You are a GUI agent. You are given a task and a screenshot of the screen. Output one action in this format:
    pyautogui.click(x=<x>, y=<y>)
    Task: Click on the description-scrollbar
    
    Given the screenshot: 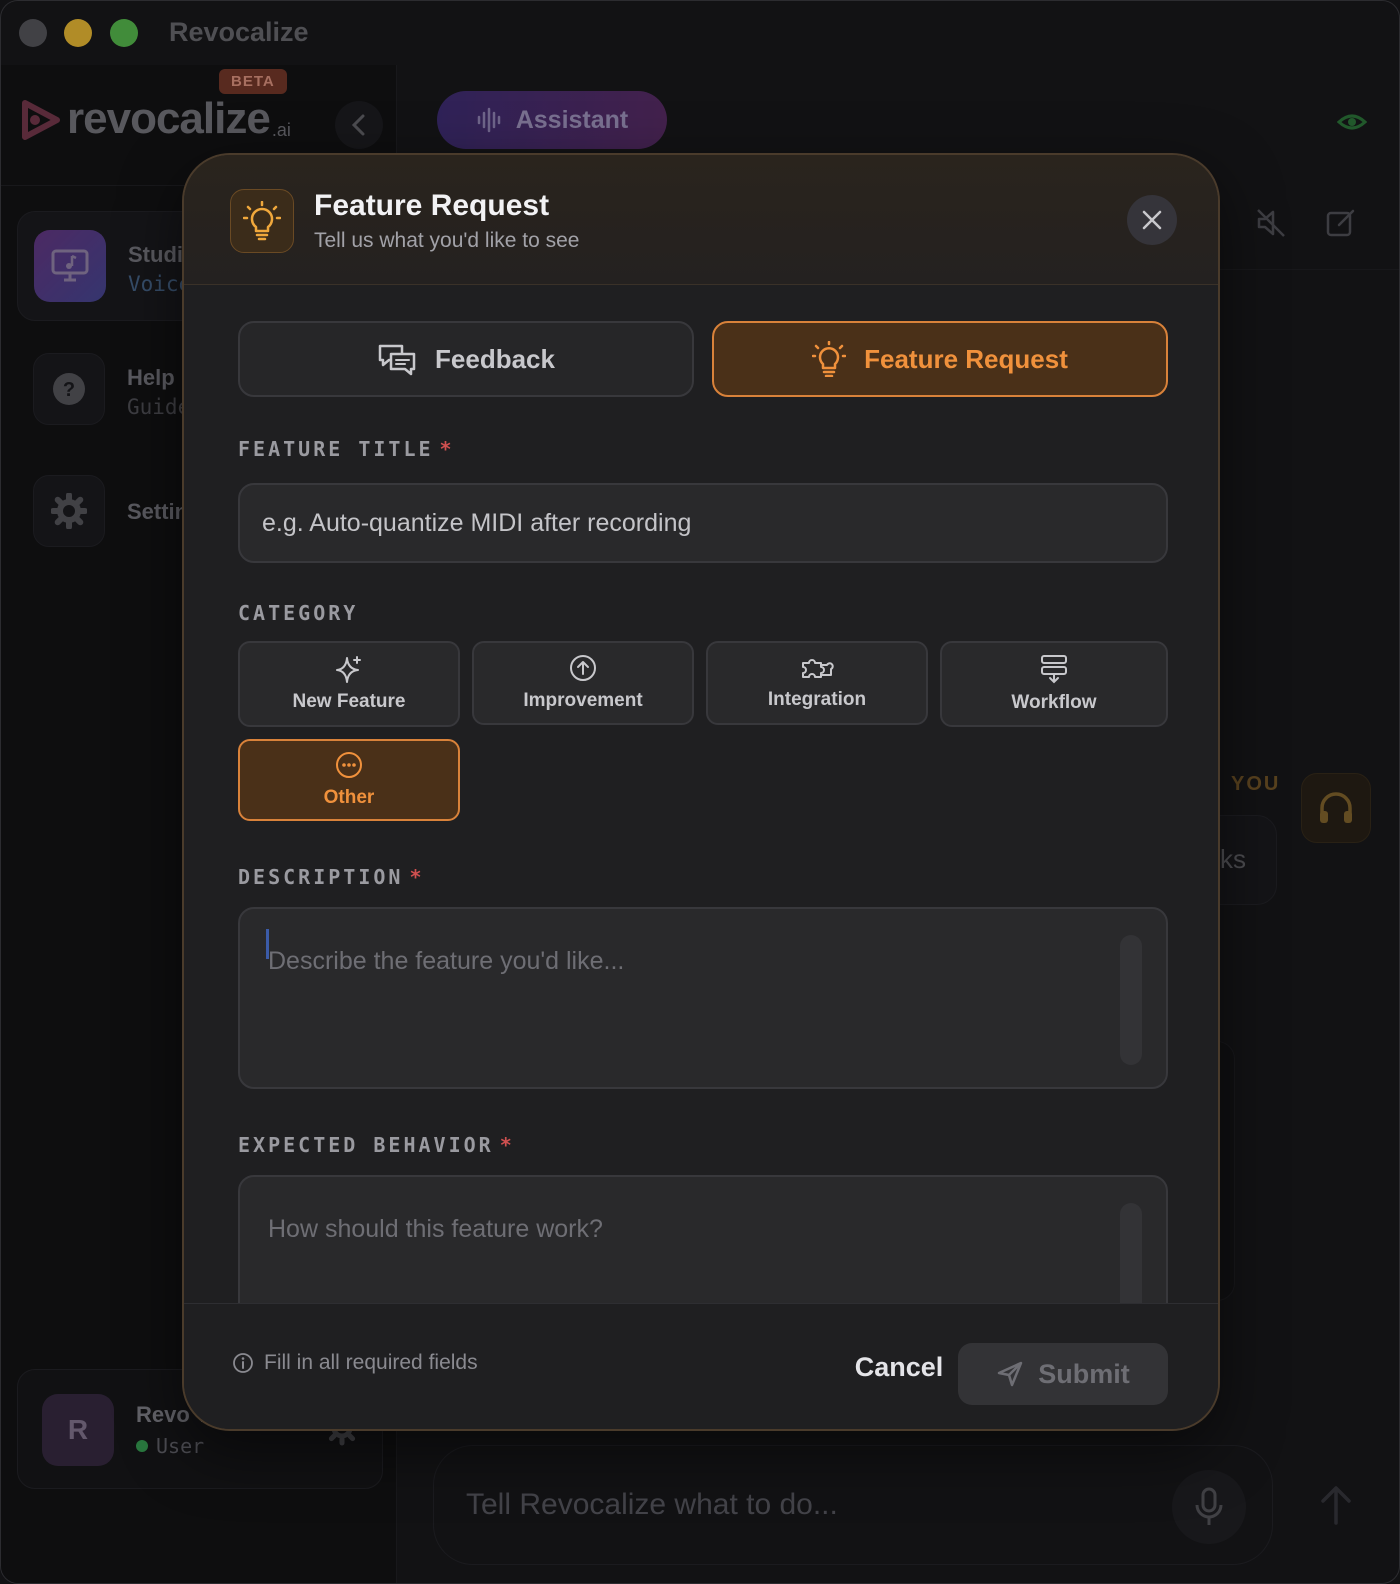 What is the action you would take?
    pyautogui.click(x=1131, y=1000)
    